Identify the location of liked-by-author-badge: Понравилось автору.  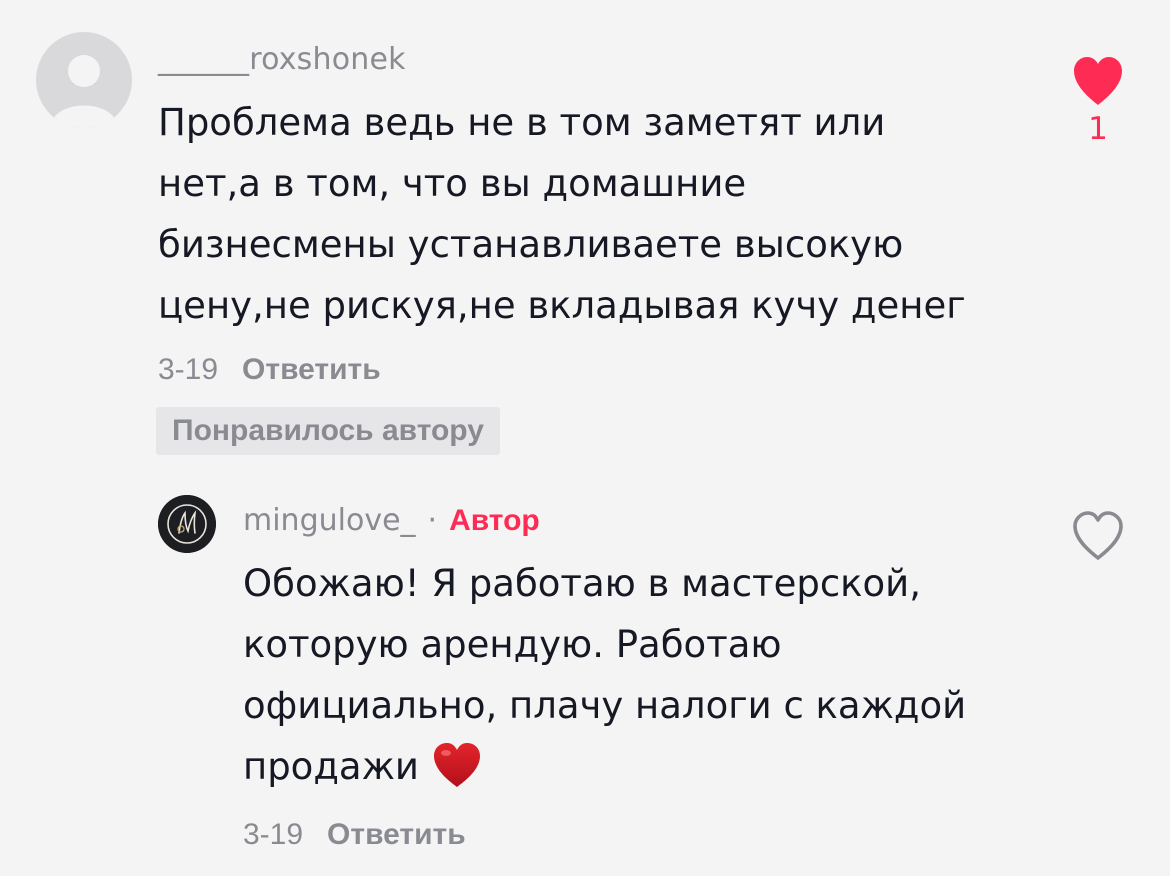
(328, 431).